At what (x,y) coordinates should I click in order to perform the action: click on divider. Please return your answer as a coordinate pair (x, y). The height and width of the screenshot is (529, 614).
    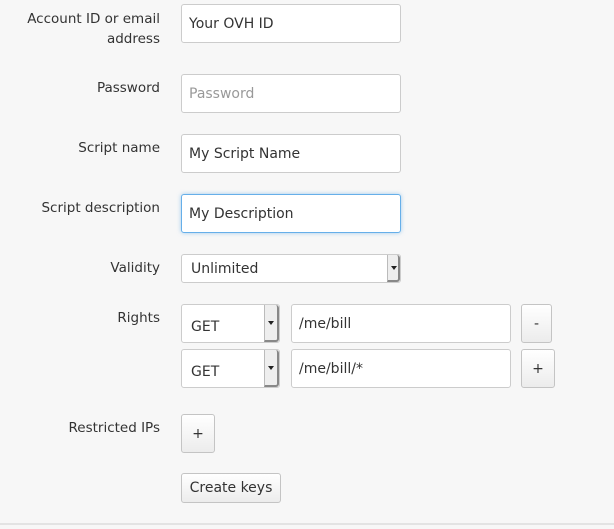
    Looking at the image, I should click on (307, 524).